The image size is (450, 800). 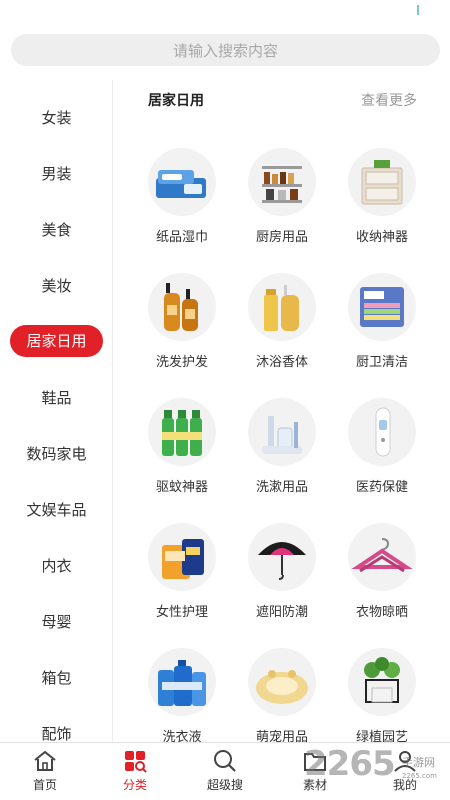 I want to click on category-item: 女性护理, so click(x=182, y=571).